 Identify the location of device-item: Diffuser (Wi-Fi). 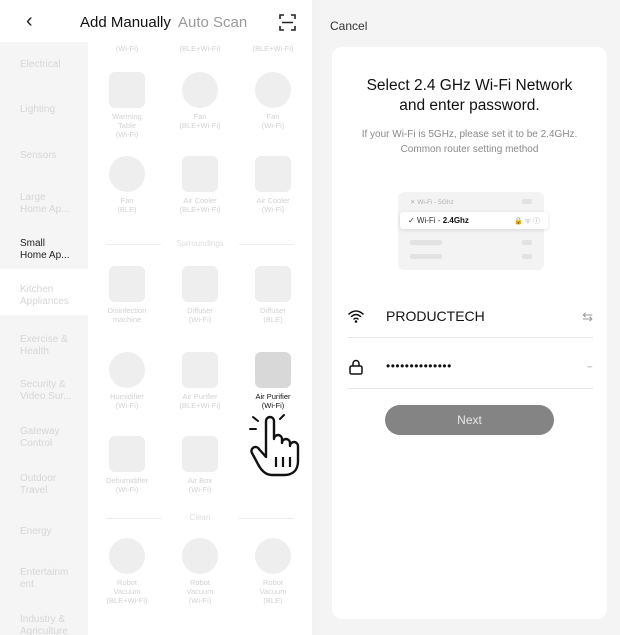
(200, 295).